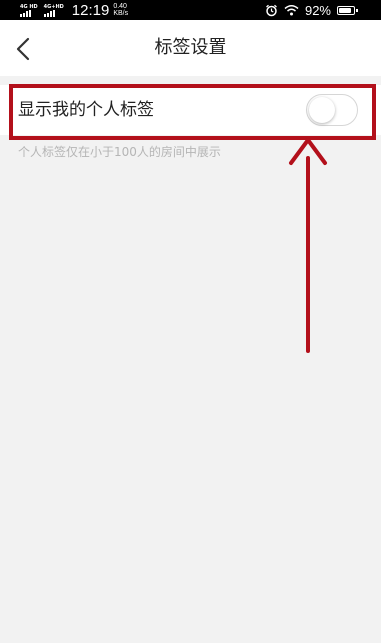 The image size is (381, 643). What do you see at coordinates (308, 245) in the screenshot?
I see `annotation-arrow` at bounding box center [308, 245].